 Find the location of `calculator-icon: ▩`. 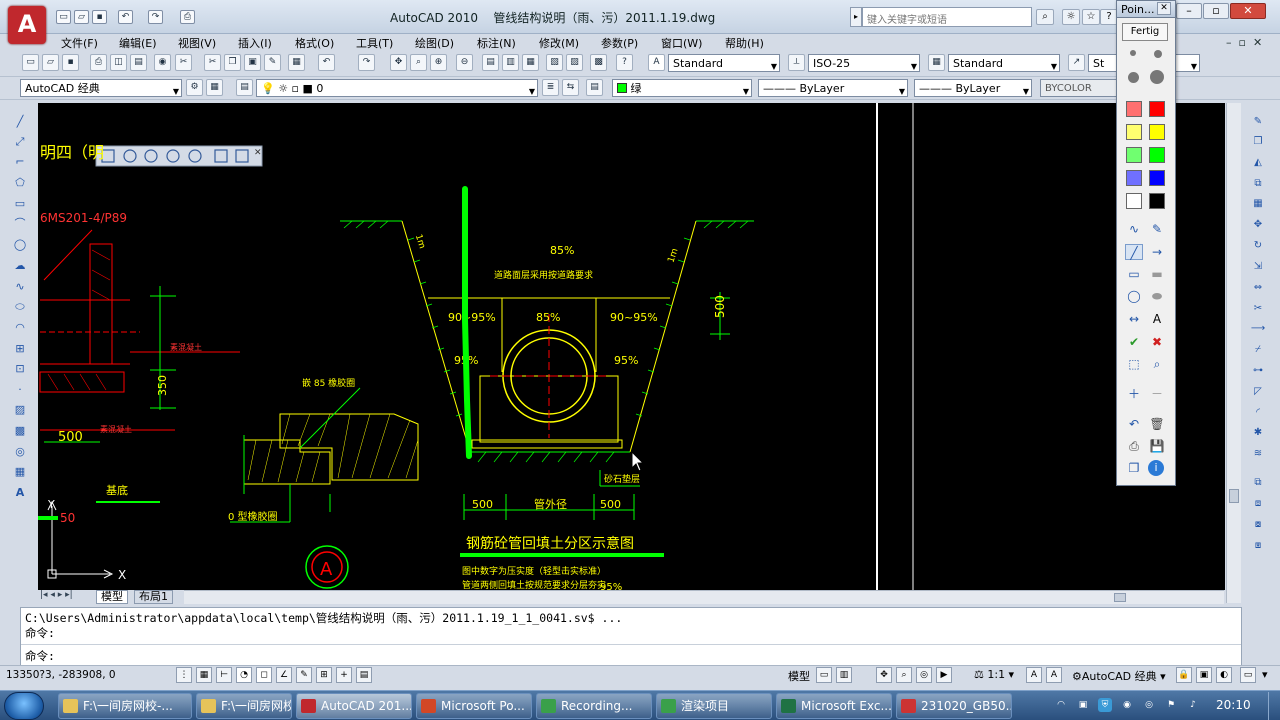

calculator-icon: ▩ is located at coordinates (598, 62).